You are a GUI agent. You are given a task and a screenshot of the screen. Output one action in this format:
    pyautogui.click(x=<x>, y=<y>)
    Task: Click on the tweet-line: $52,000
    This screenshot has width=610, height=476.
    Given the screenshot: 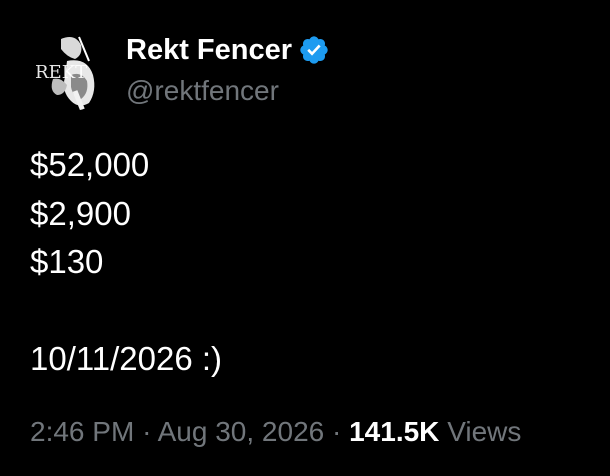 What is the action you would take?
    pyautogui.click(x=90, y=164)
    